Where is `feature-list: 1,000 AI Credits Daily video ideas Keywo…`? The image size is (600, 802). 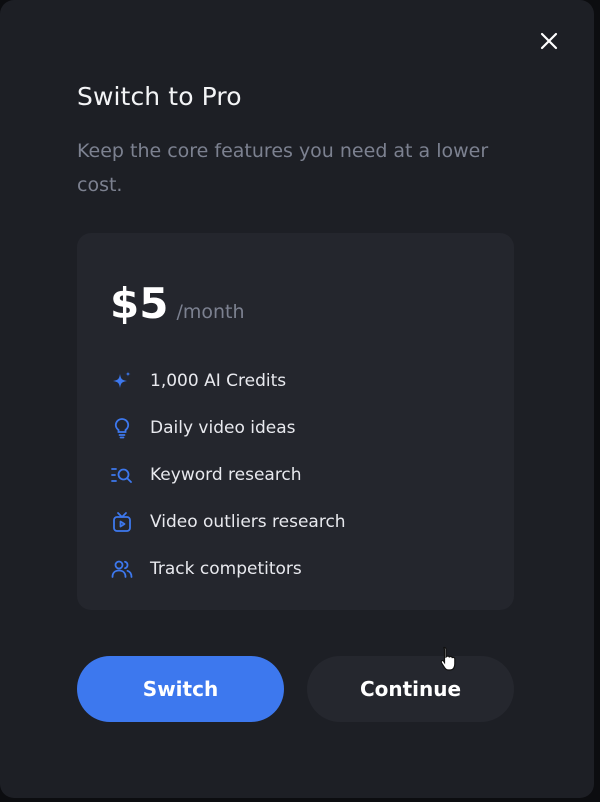
feature-list: 1,000 AI Credits Daily video ideas Keywo… is located at coordinates (228, 474).